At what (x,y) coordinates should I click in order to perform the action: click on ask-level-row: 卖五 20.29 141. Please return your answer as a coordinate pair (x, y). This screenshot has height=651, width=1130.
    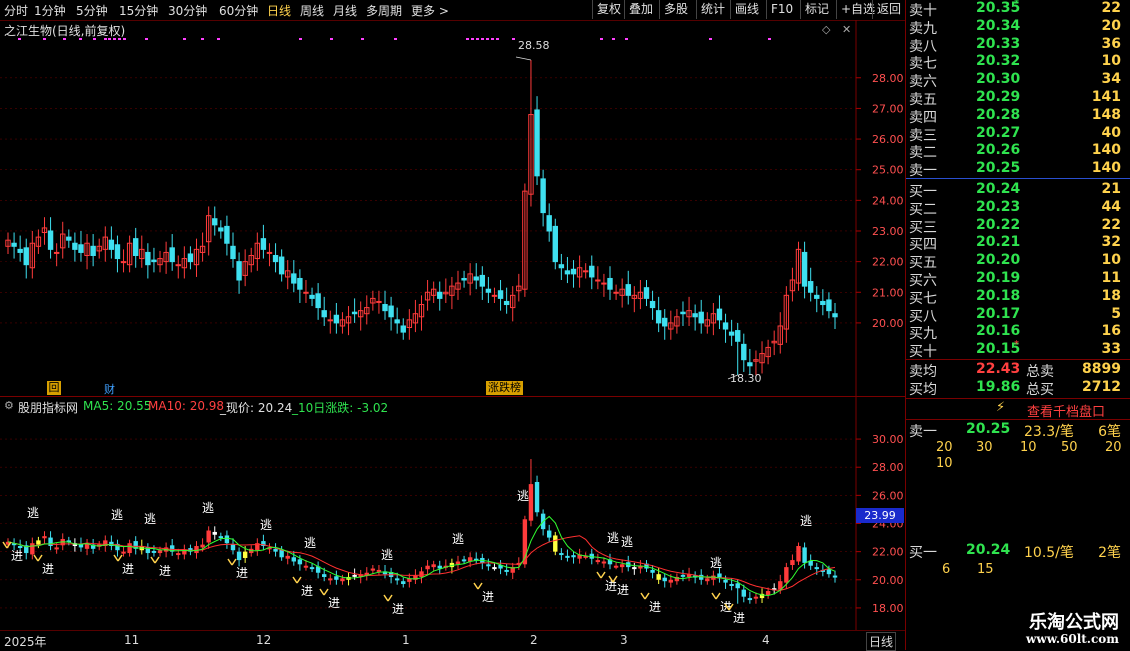
    Looking at the image, I should click on (1018, 98).